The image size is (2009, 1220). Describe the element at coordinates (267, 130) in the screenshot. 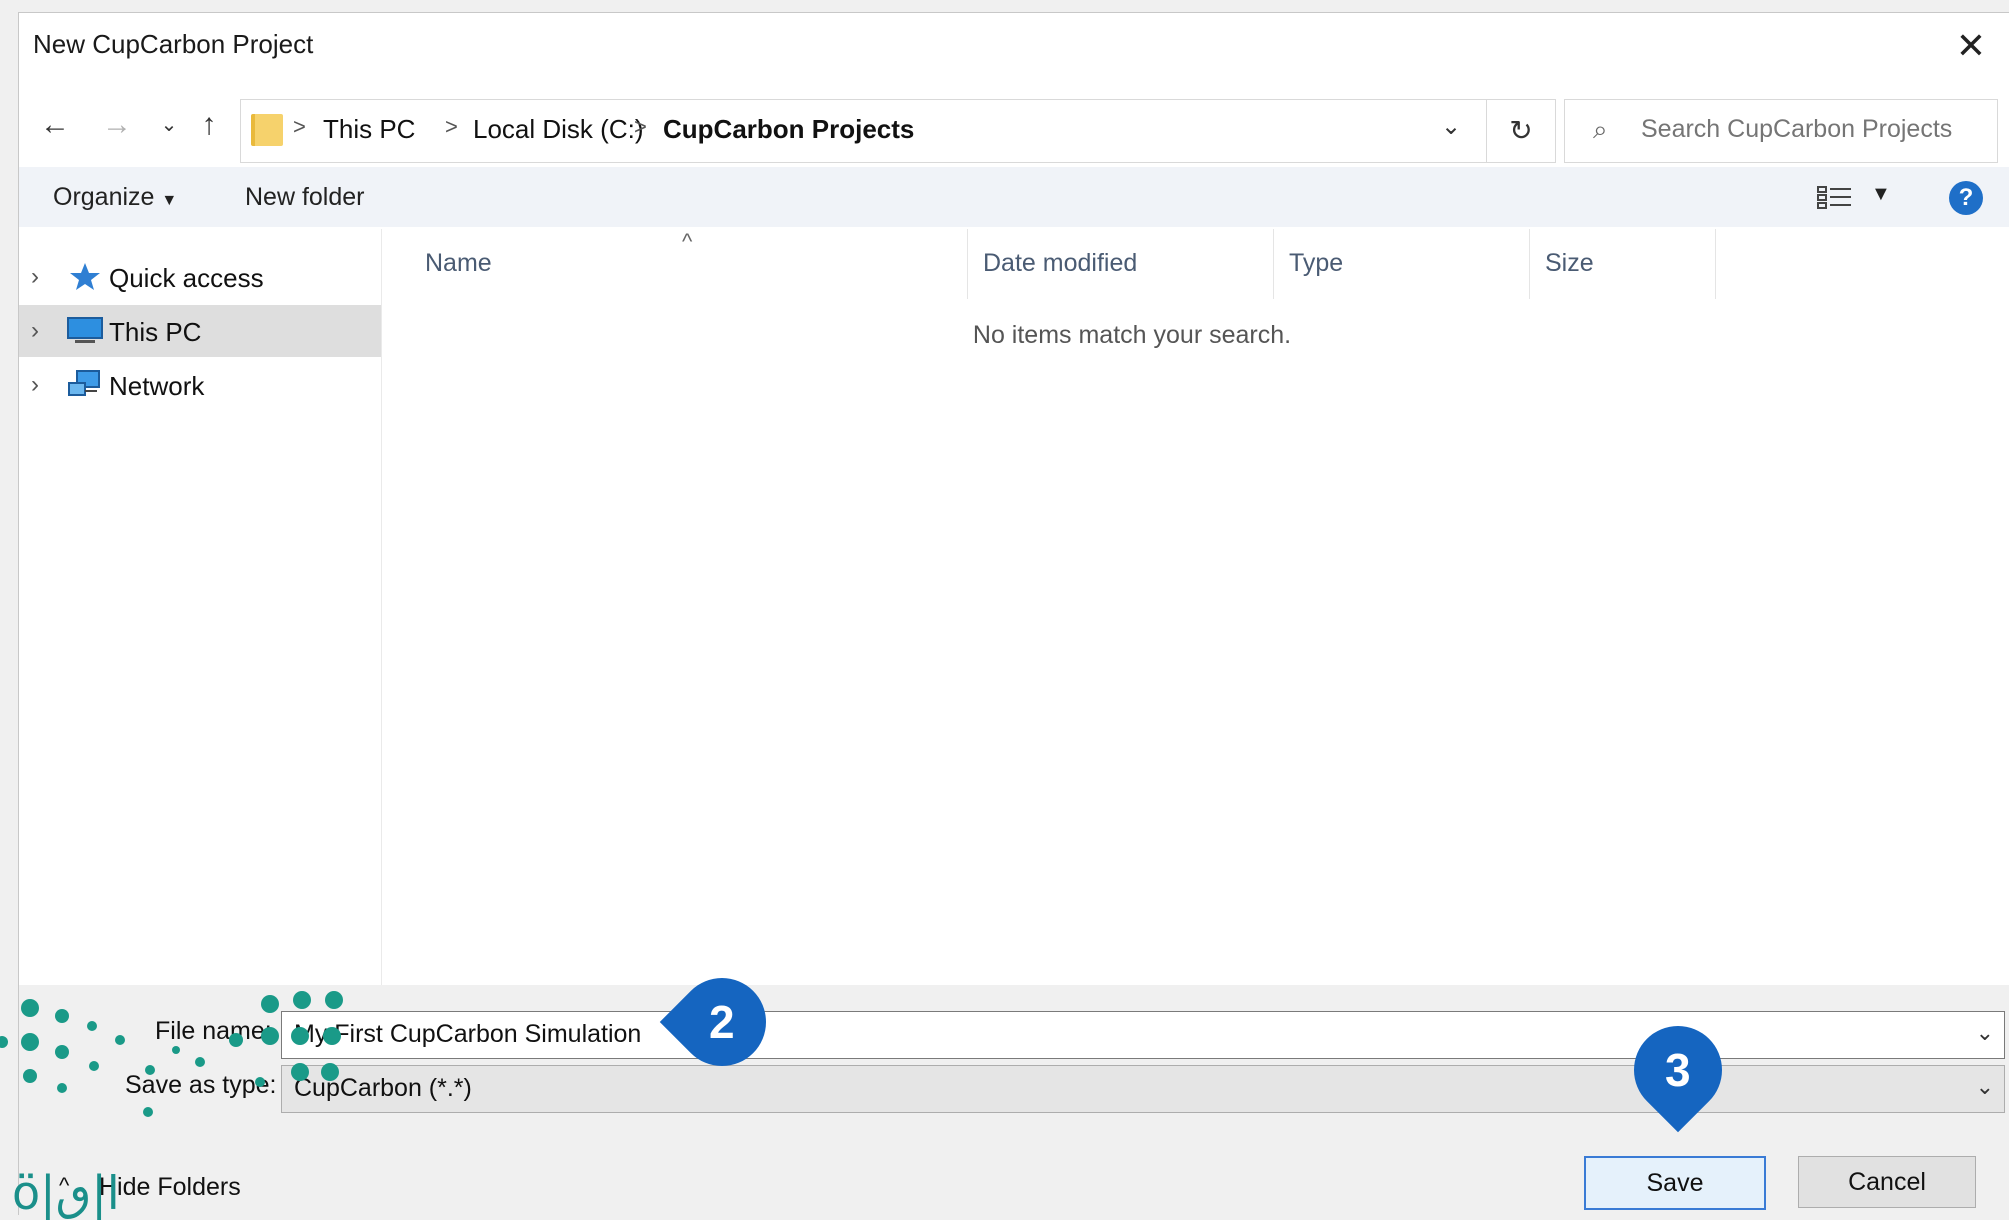

I see `folder-icon` at that location.